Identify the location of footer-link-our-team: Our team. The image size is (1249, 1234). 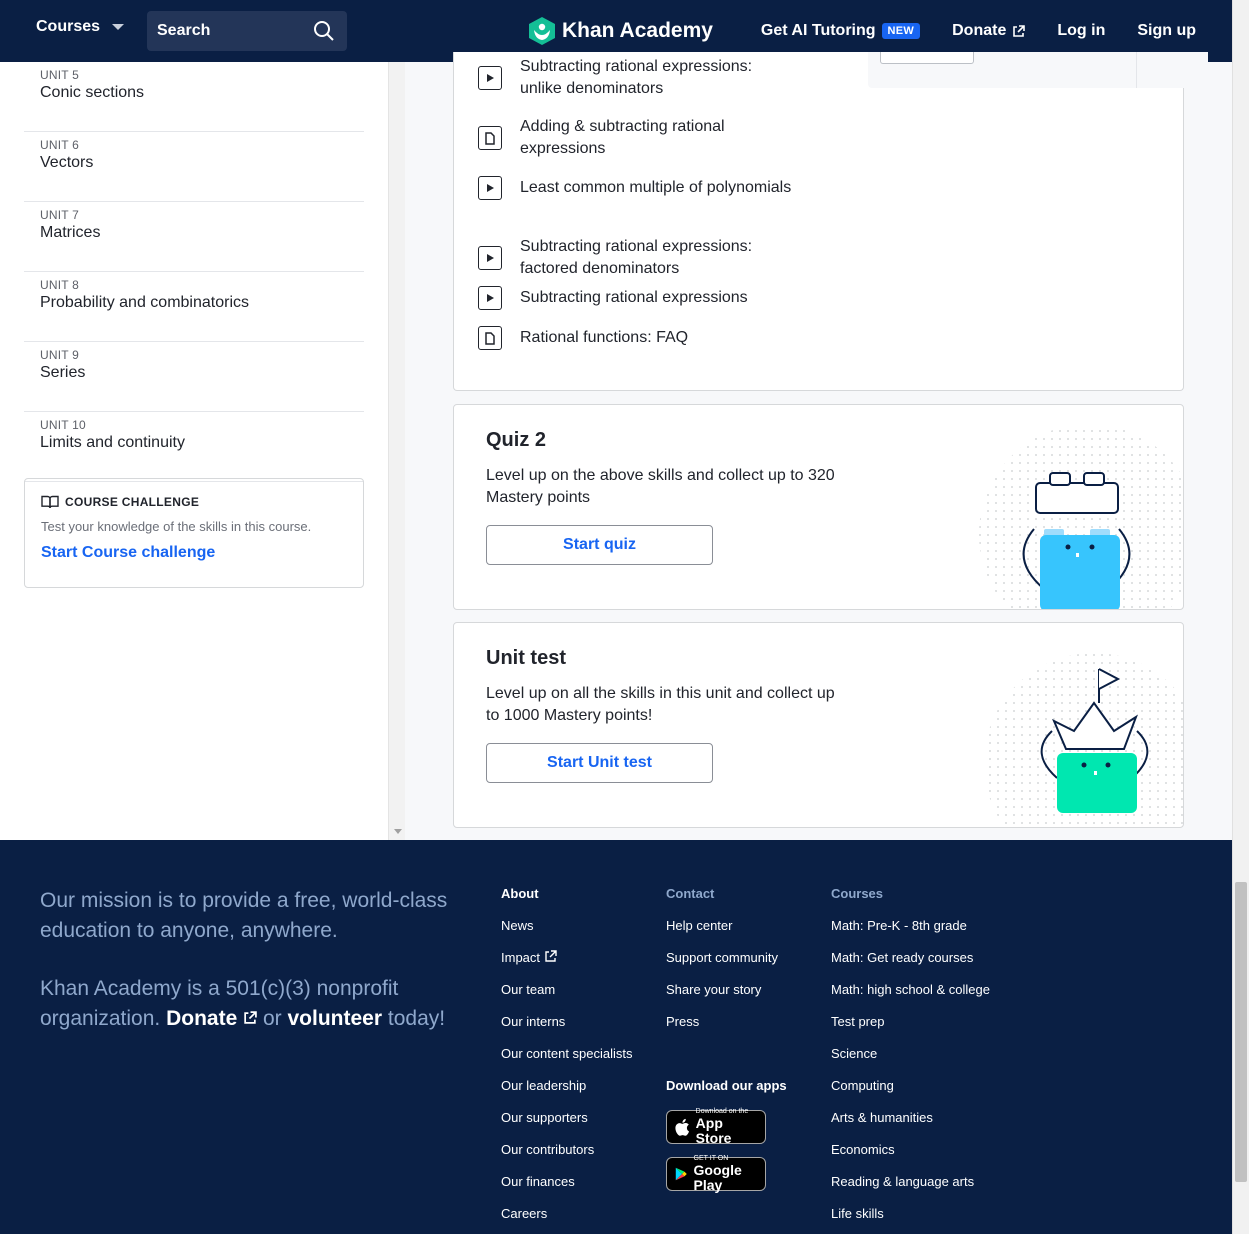
(567, 998).